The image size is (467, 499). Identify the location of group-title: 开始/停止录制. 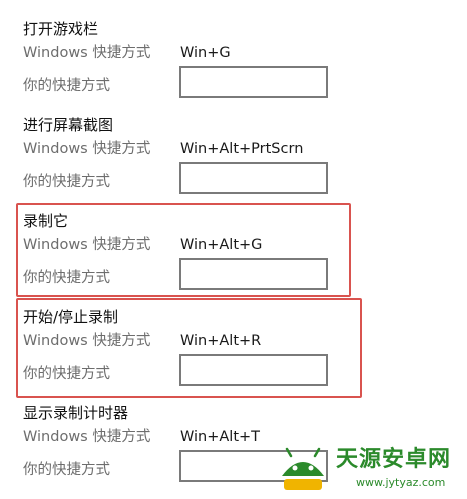
(71, 317).